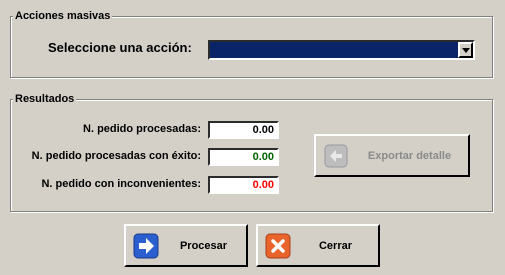  Describe the element at coordinates (116, 156) in the screenshot. I see `successful-orders-label: N. pedido procesadas con éxito:` at that location.